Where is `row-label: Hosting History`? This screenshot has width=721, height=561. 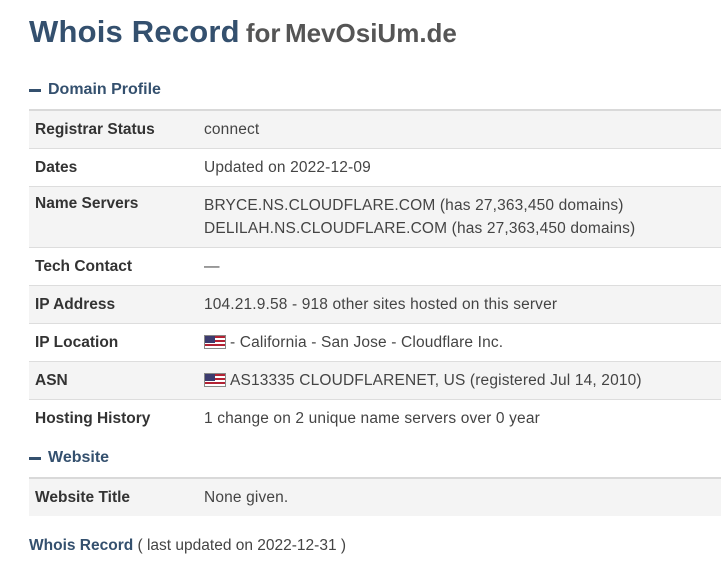 row-label: Hosting History is located at coordinates (93, 418).